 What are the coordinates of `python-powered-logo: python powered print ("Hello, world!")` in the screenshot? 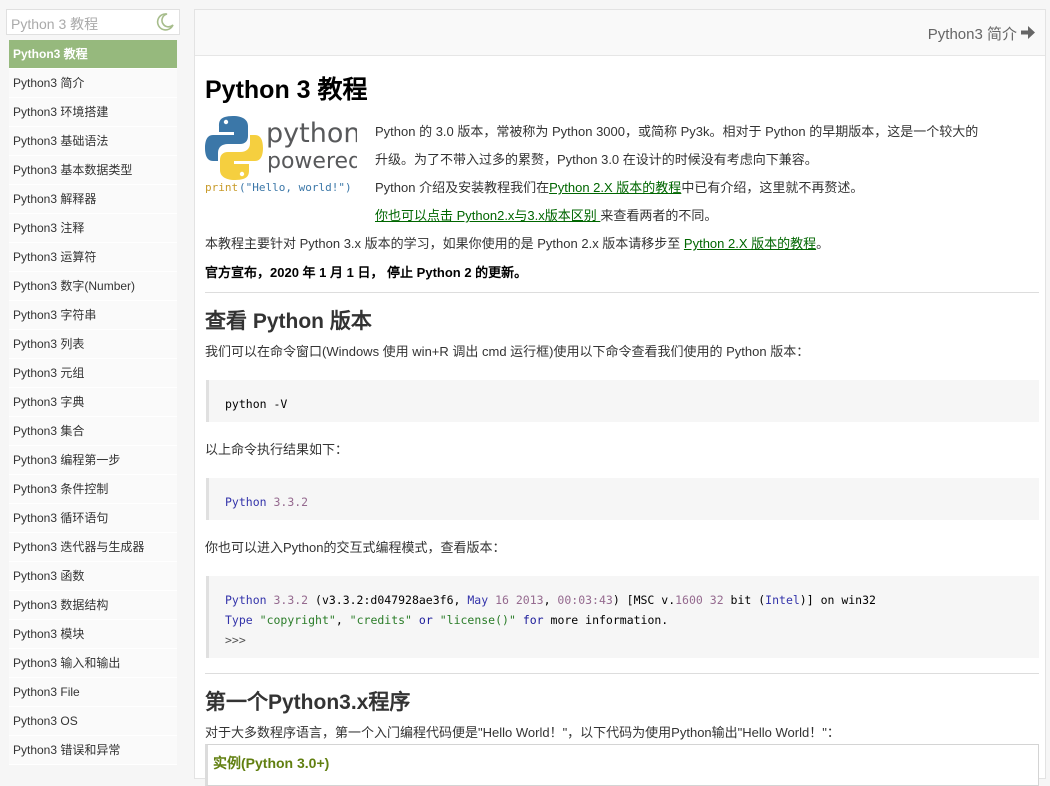 It's located at (281, 155).